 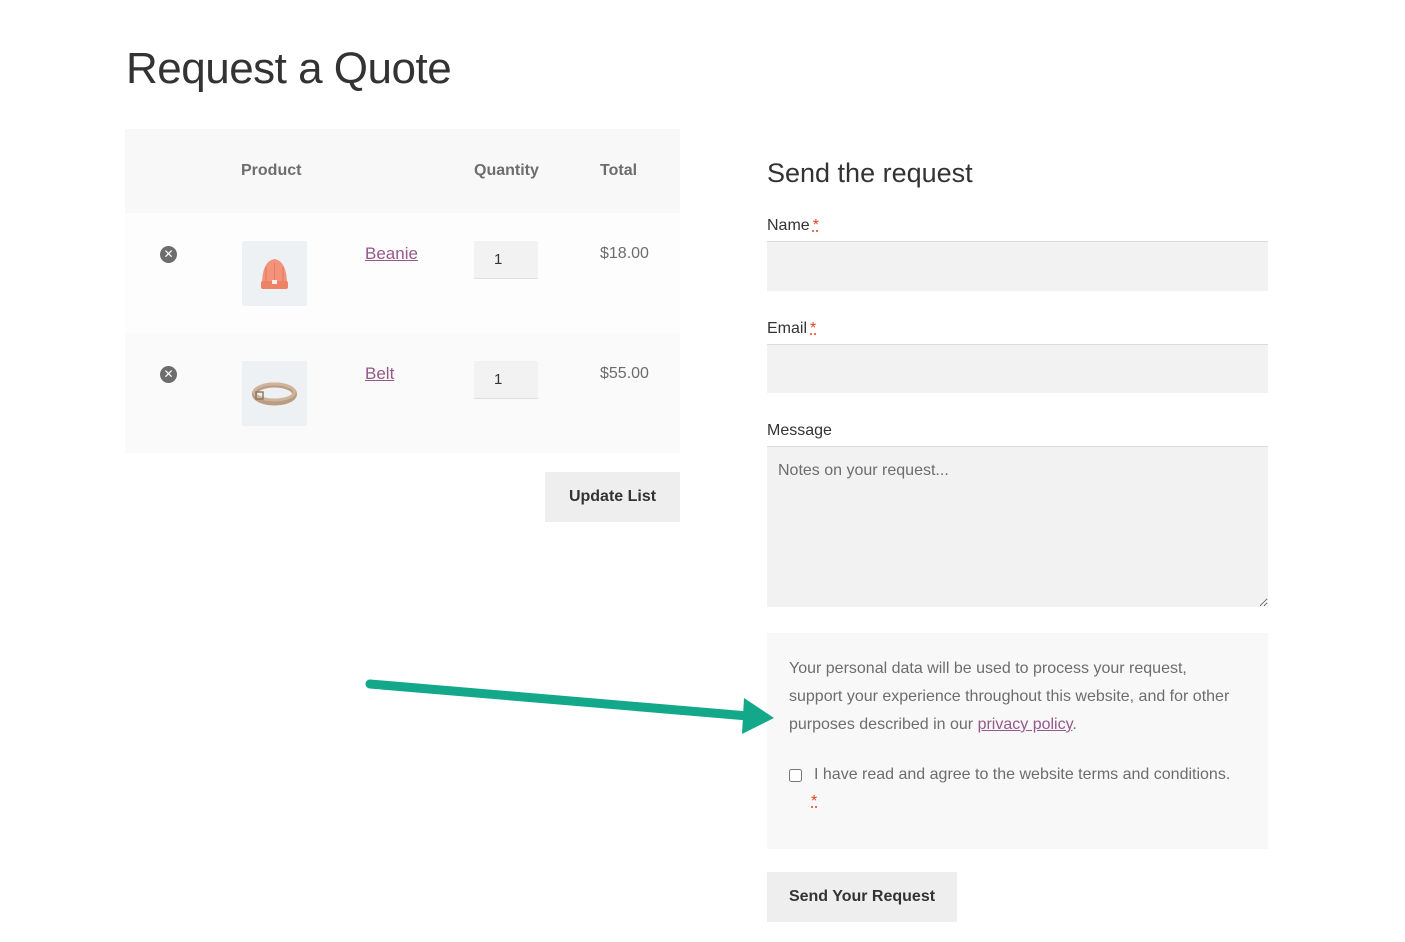 I want to click on name-label-text: Name, so click(x=788, y=225).